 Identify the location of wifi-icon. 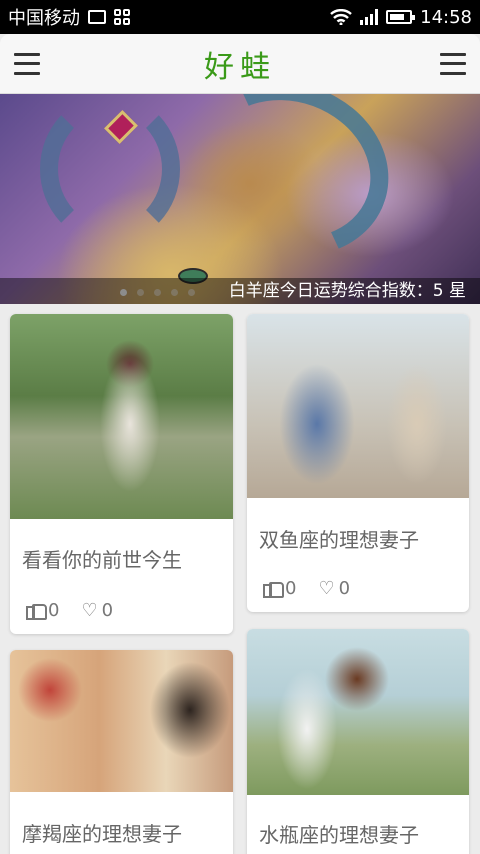
(341, 17).